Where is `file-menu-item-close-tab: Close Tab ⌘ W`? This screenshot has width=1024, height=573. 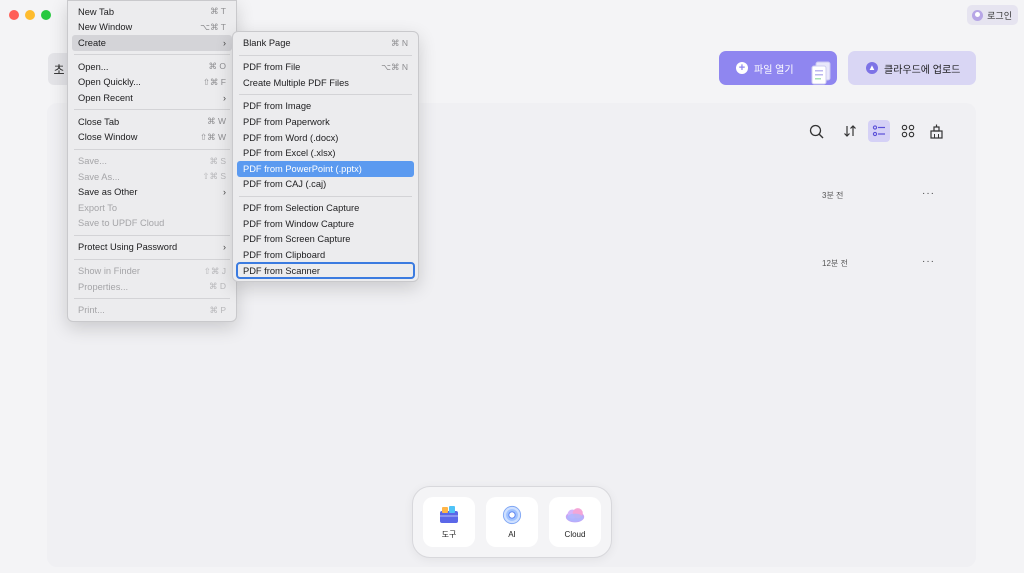 file-menu-item-close-tab: Close Tab ⌘ W is located at coordinates (152, 122).